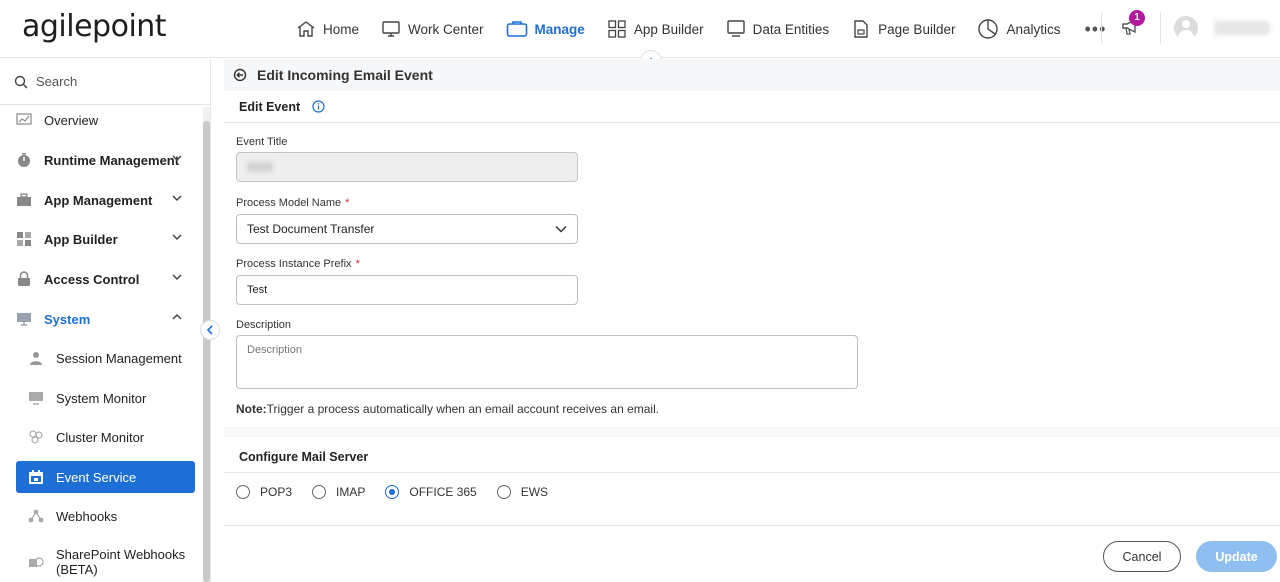 Image resolution: width=1280 pixels, height=582 pixels. Describe the element at coordinates (752, 432) in the screenshot. I see `section-divider` at that location.